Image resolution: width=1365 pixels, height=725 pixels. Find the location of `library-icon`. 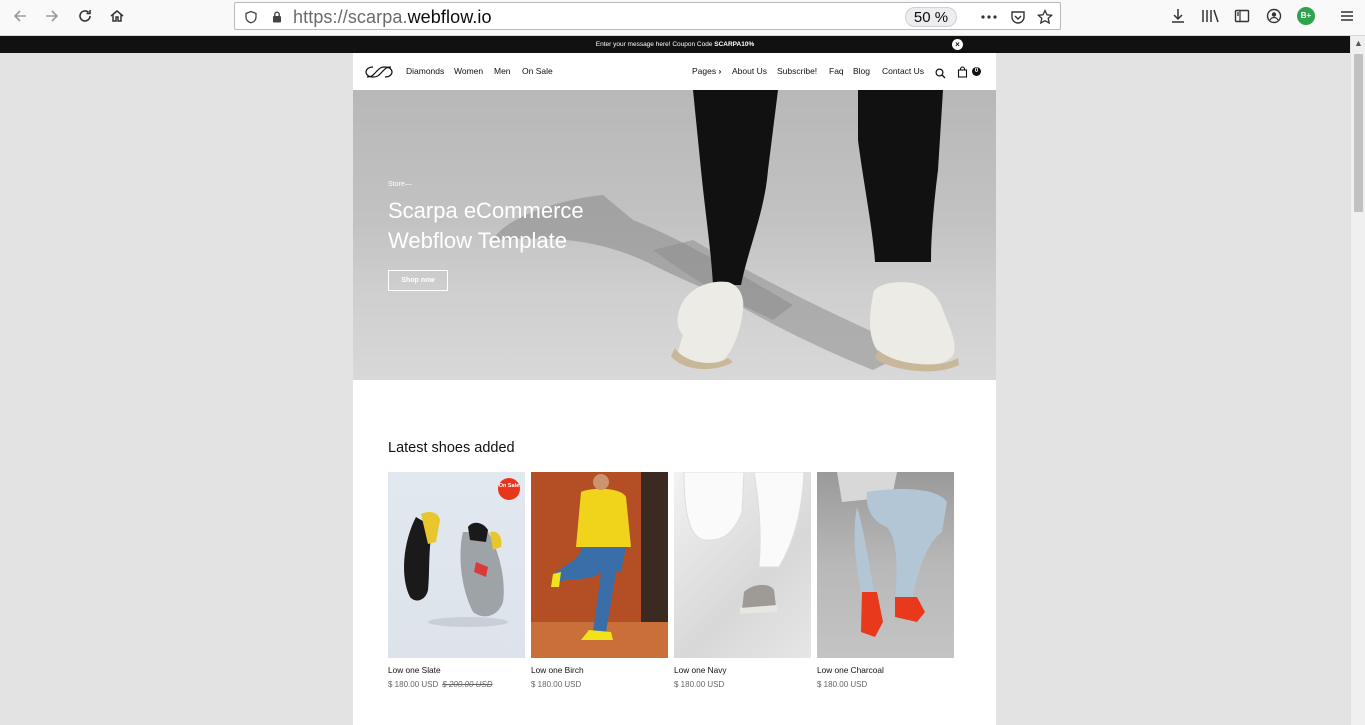

library-icon is located at coordinates (1210, 16).